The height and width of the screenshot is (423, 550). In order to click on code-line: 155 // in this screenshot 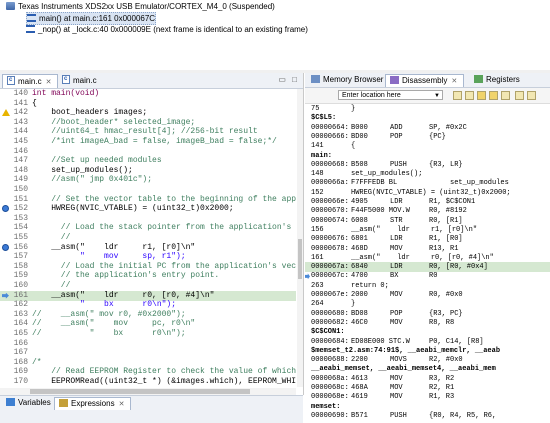, I will do `click(148, 238)`.